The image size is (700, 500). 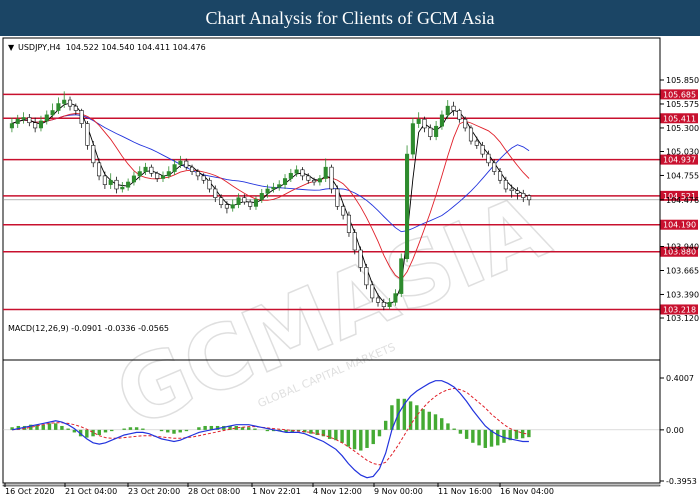 What do you see at coordinates (350, 18) in the screenshot?
I see `page-title: Chart Analysis for Clients of GCM Asia` at bounding box center [350, 18].